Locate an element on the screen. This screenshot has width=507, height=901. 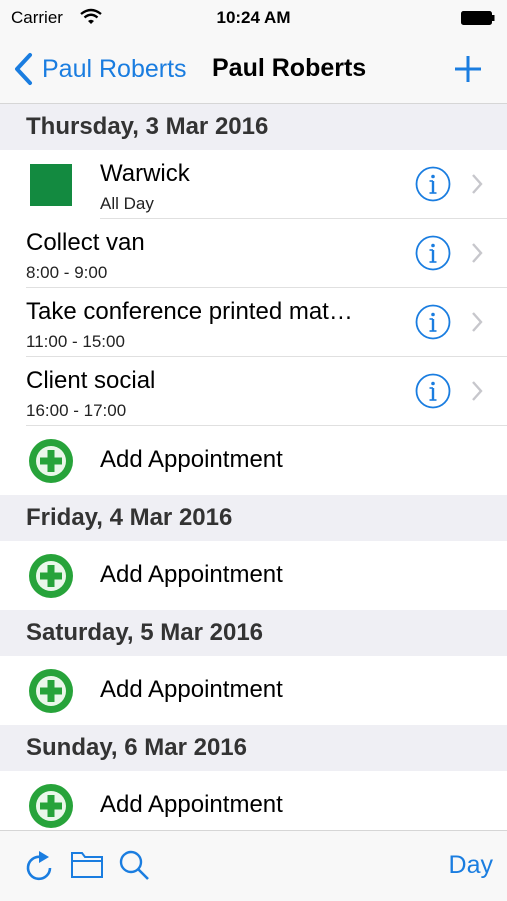
battery-icon is located at coordinates (478, 18).